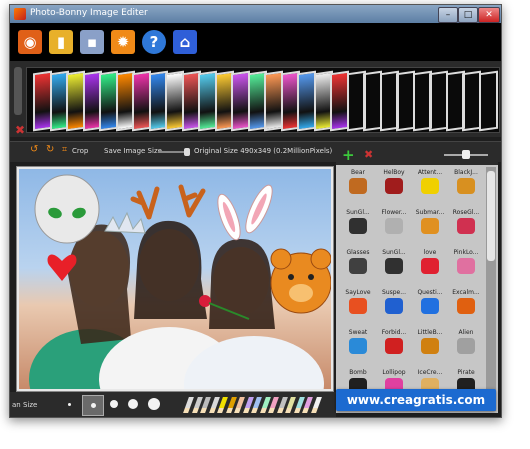 Image resolution: width=530 pixels, height=449 pixels. I want to click on alien-sticker, so click(67, 209).